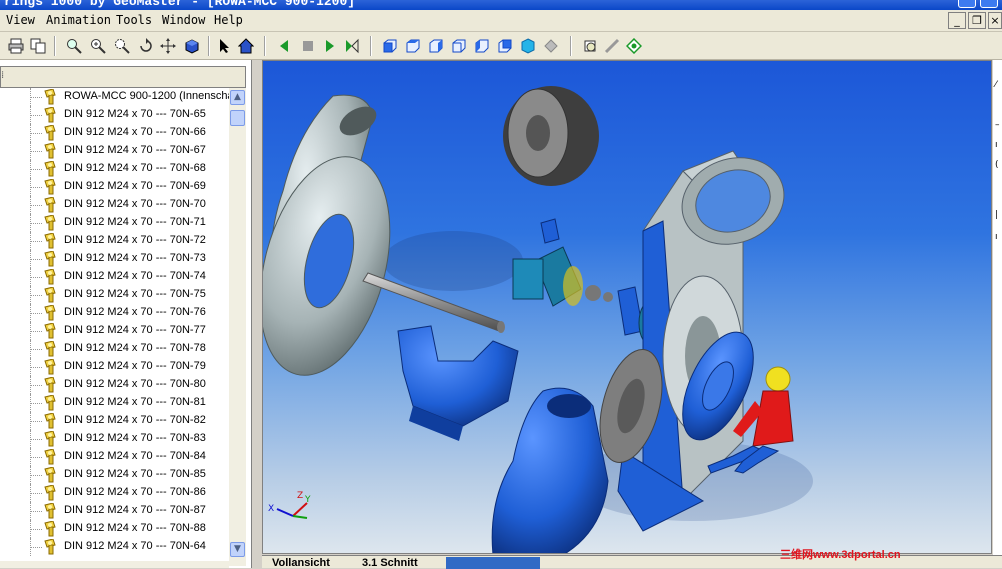  What do you see at coordinates (3, 75) in the screenshot?
I see `grip-icon: ⁞` at bounding box center [3, 75].